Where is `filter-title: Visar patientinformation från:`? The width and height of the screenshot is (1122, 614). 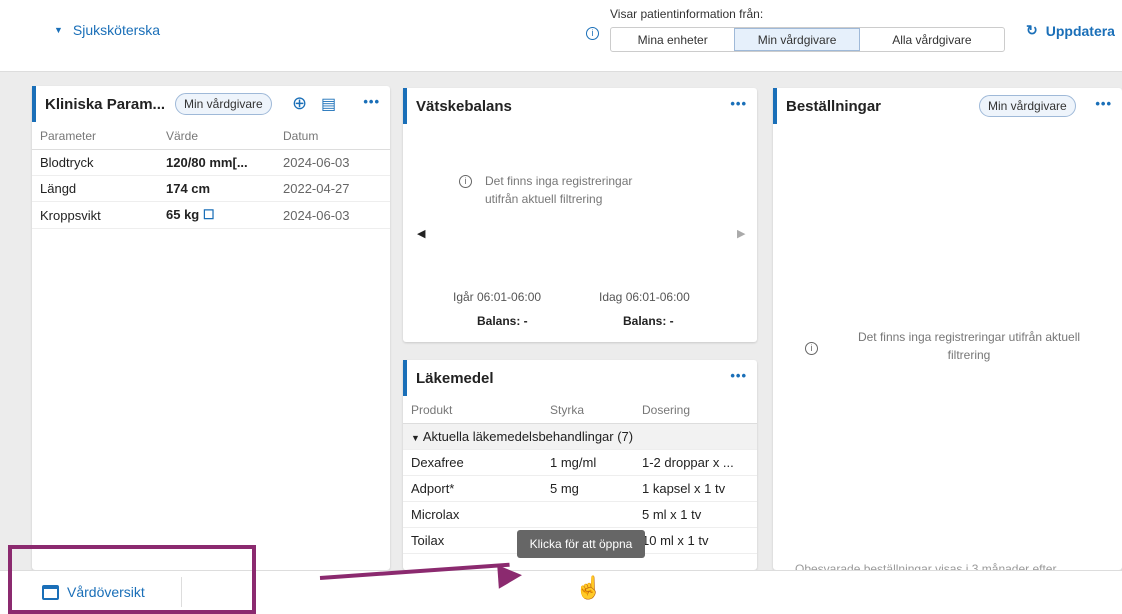 filter-title: Visar patientinformation från: is located at coordinates (687, 14).